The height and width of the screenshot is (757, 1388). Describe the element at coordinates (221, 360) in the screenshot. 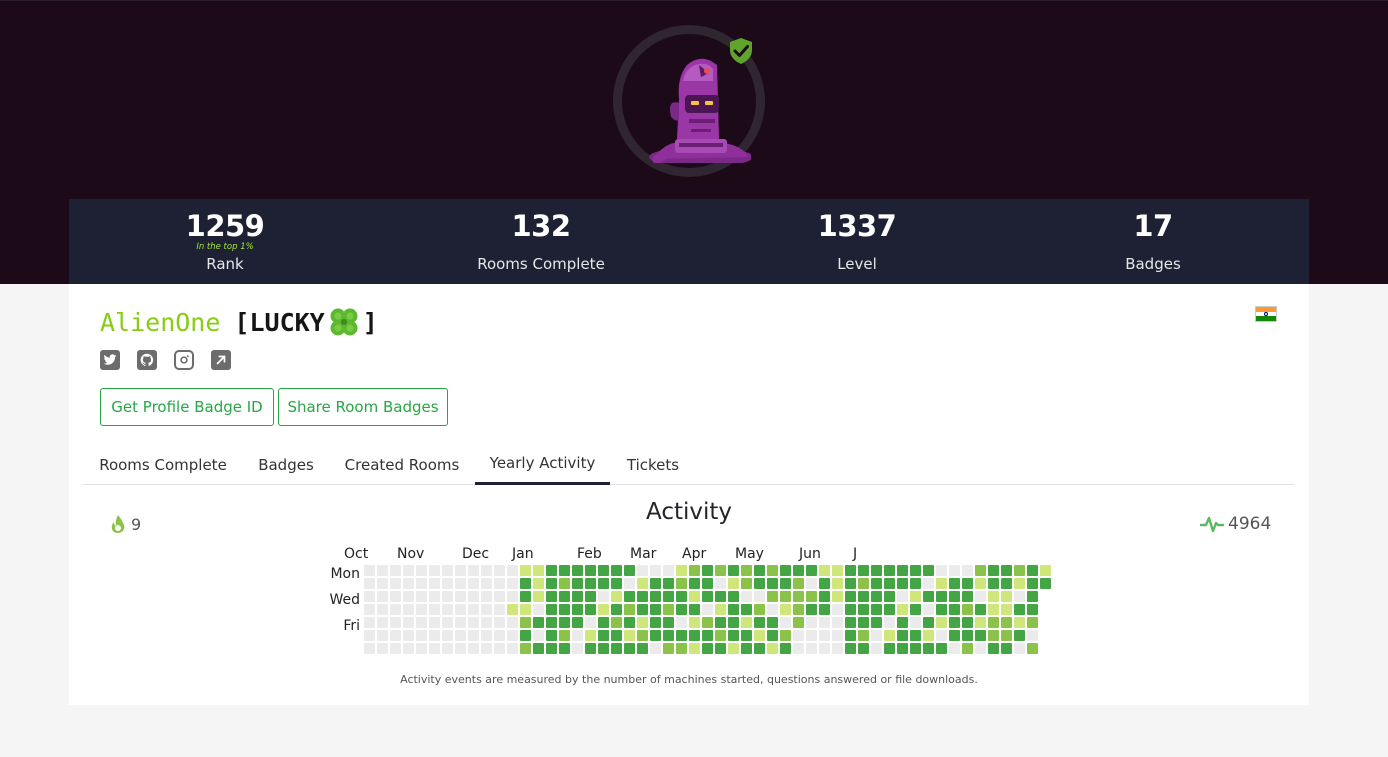

I see `external-link-icon` at that location.